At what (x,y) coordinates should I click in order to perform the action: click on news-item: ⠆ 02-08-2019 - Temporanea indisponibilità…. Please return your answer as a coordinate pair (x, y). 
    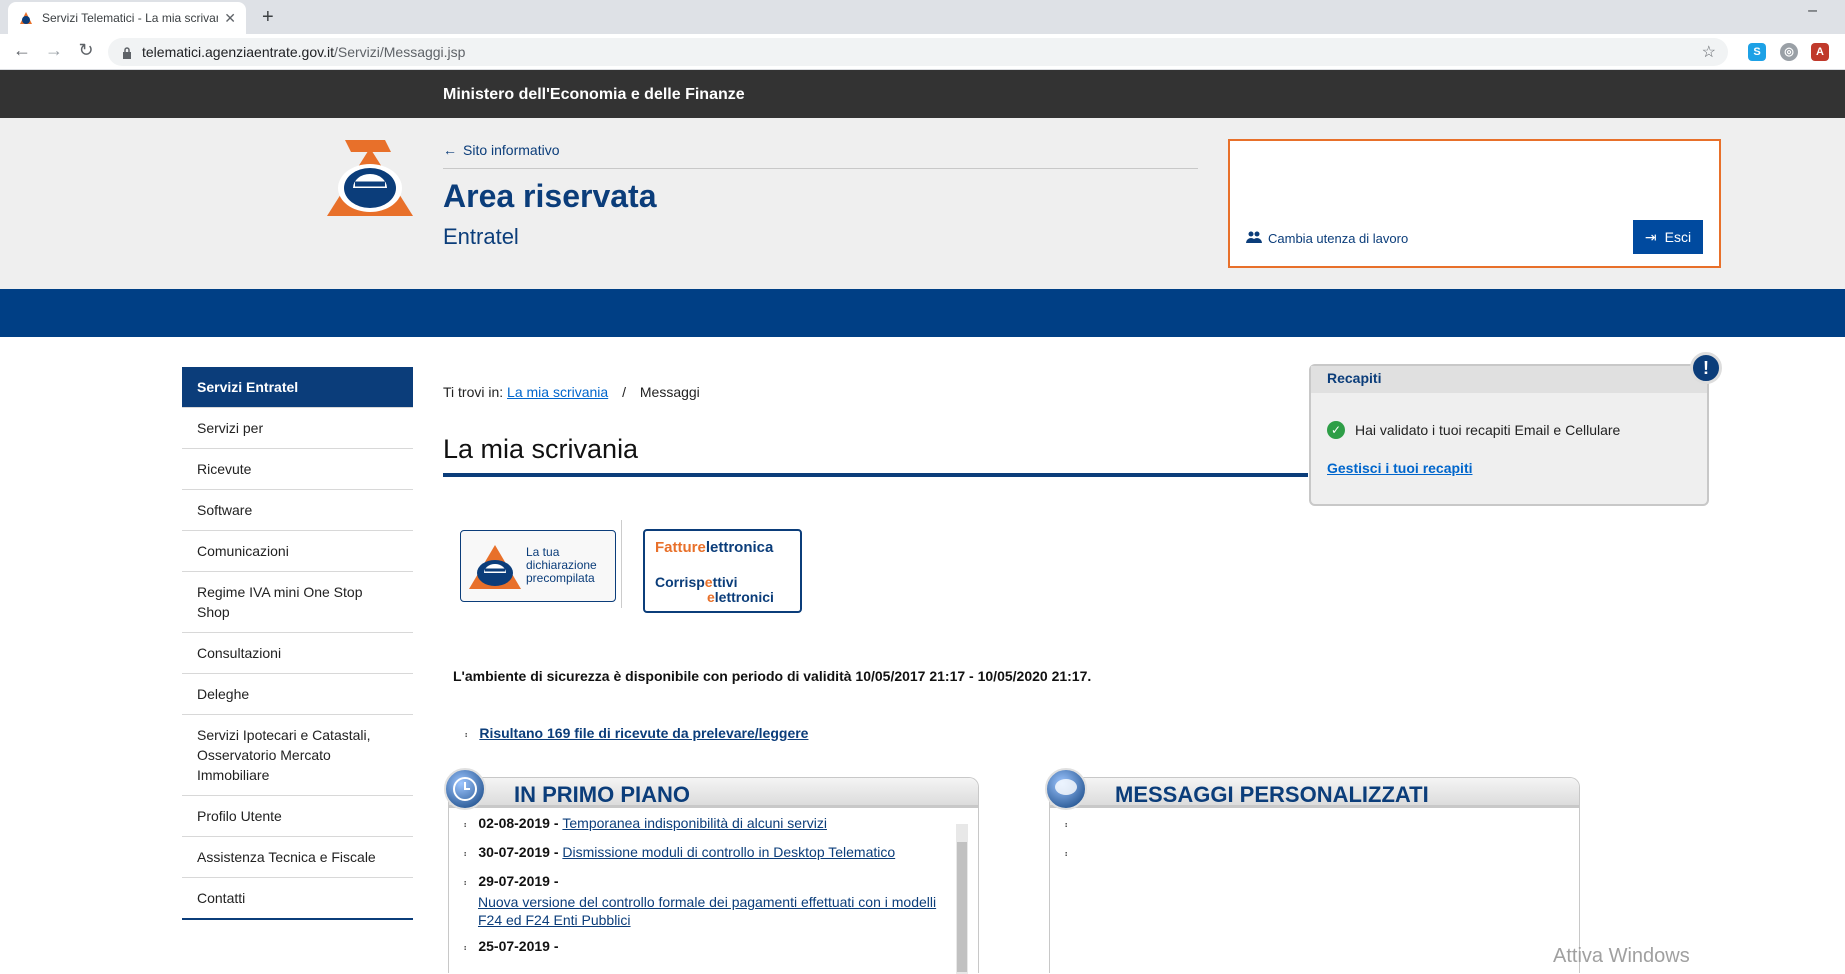
    Looking at the image, I should click on (705, 824).